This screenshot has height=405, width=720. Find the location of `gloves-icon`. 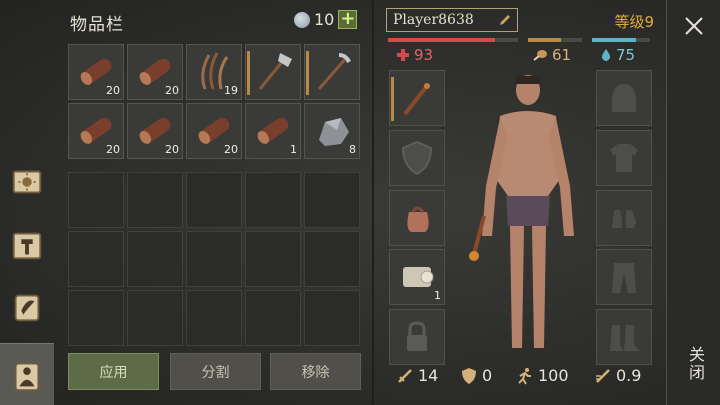

gloves-icon is located at coordinates (624, 219).